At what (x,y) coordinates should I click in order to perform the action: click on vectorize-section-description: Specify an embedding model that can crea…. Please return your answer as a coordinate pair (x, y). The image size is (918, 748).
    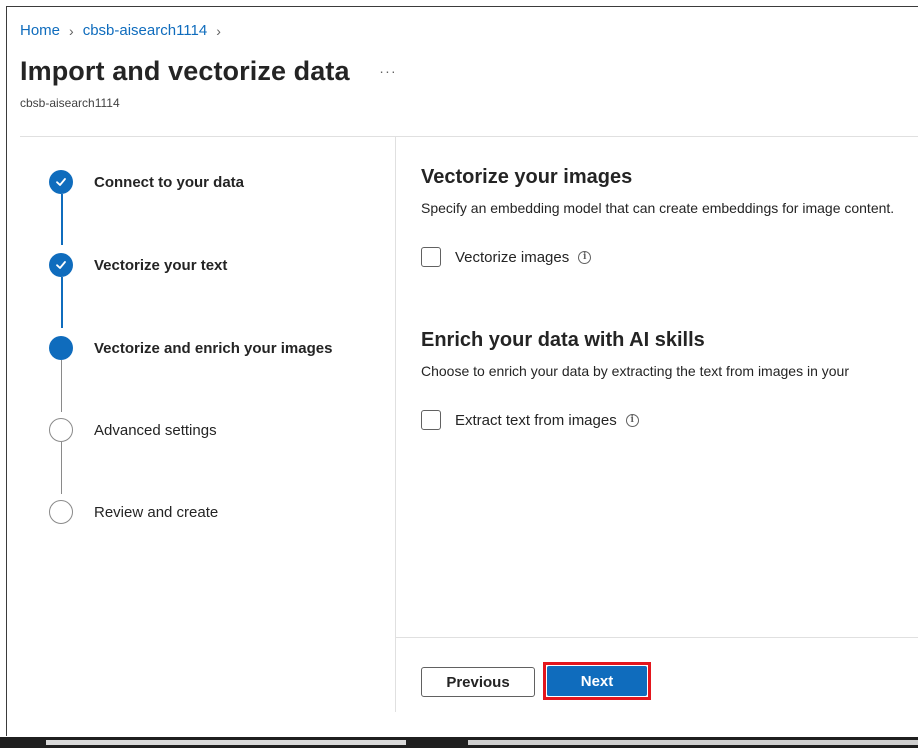
    Looking at the image, I should click on (658, 208).